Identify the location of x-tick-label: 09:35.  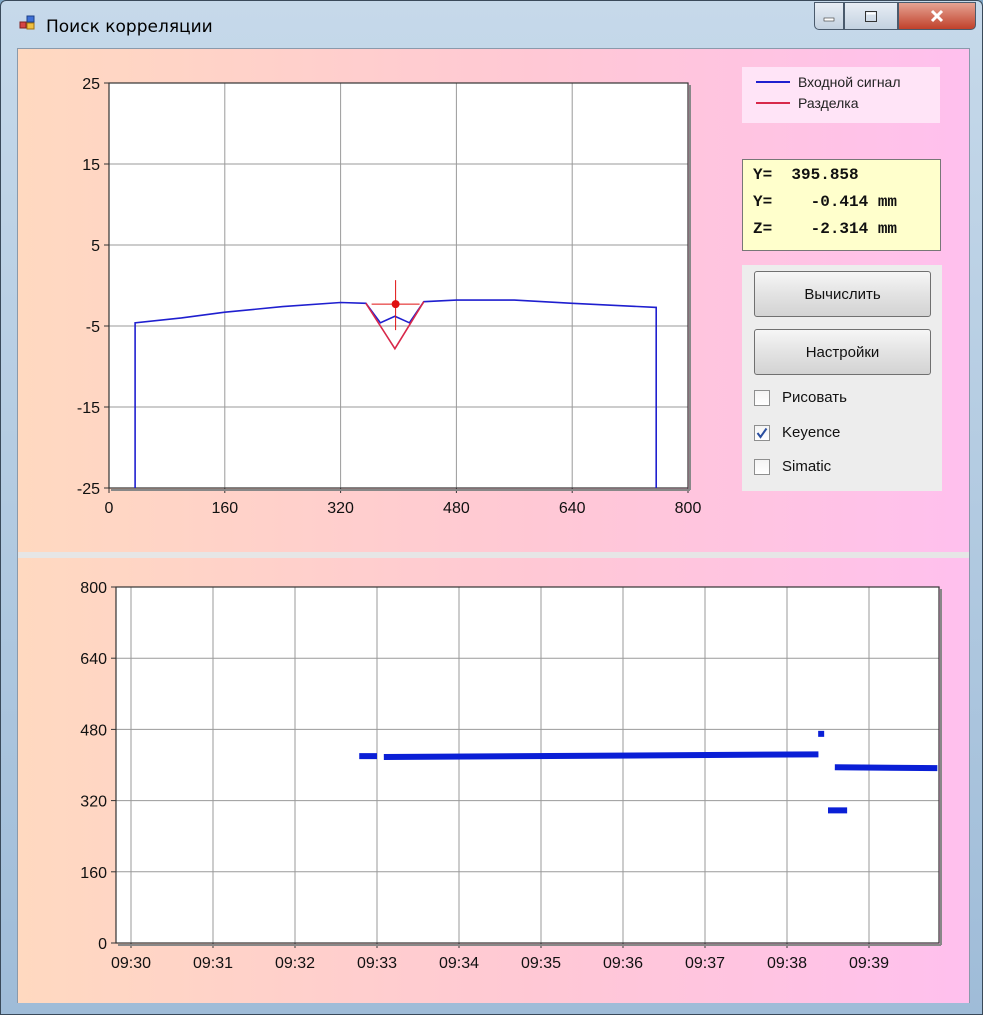
(541, 963).